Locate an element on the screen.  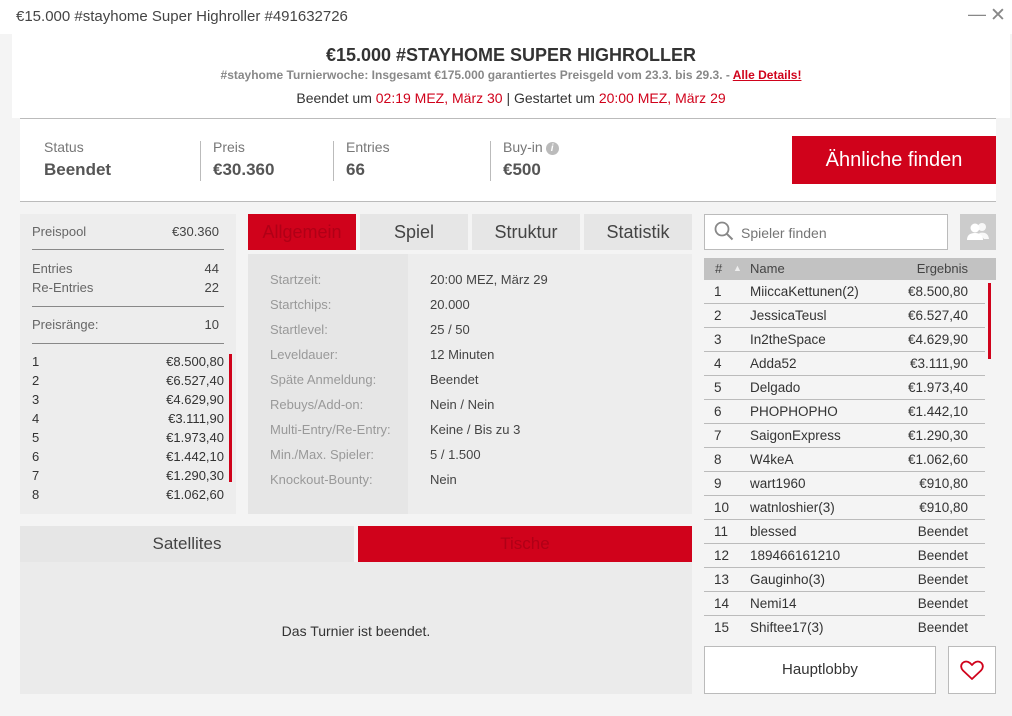
player-row: 13 Gauginho(3) Beendet is located at coordinates (844, 580).